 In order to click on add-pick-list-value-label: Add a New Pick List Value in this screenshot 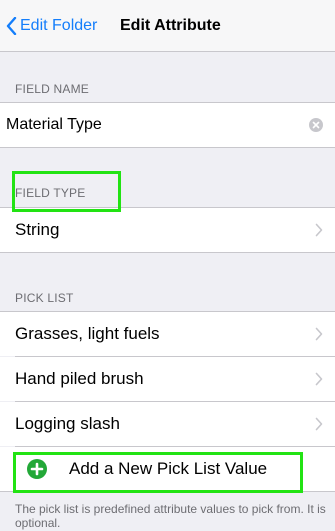, I will do `click(168, 468)`.